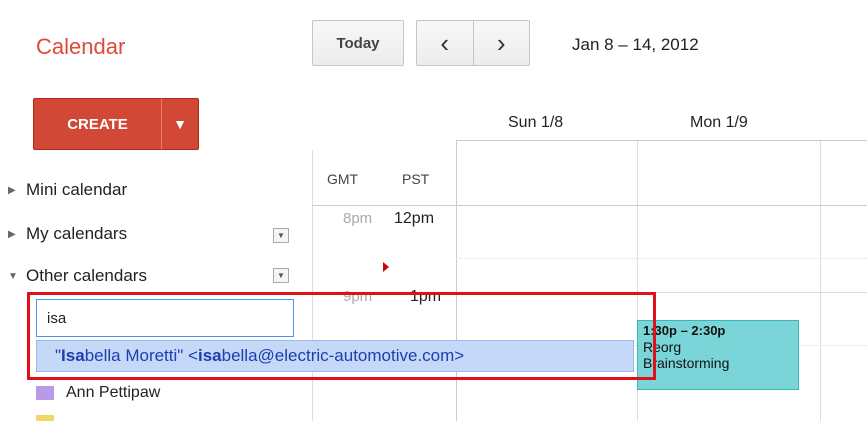 The width and height of the screenshot is (867, 421). I want to click on event-time: 1:30p – 2:30p, so click(684, 330).